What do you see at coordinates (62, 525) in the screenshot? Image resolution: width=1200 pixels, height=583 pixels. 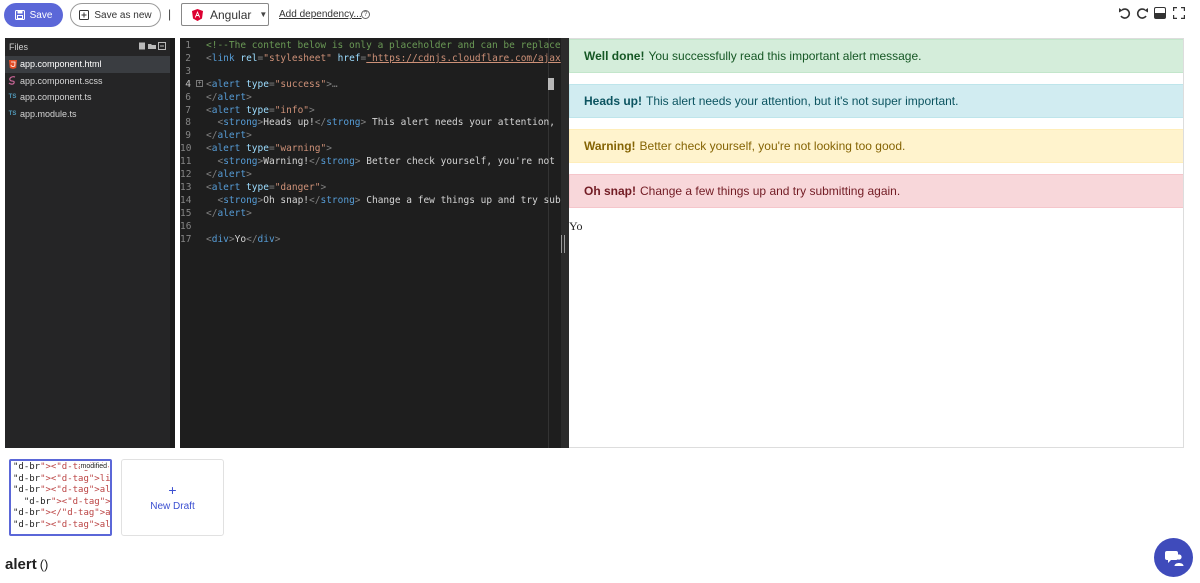 I see `draft-code-line: "d-br"><"d-tag">alert type="info"` at bounding box center [62, 525].